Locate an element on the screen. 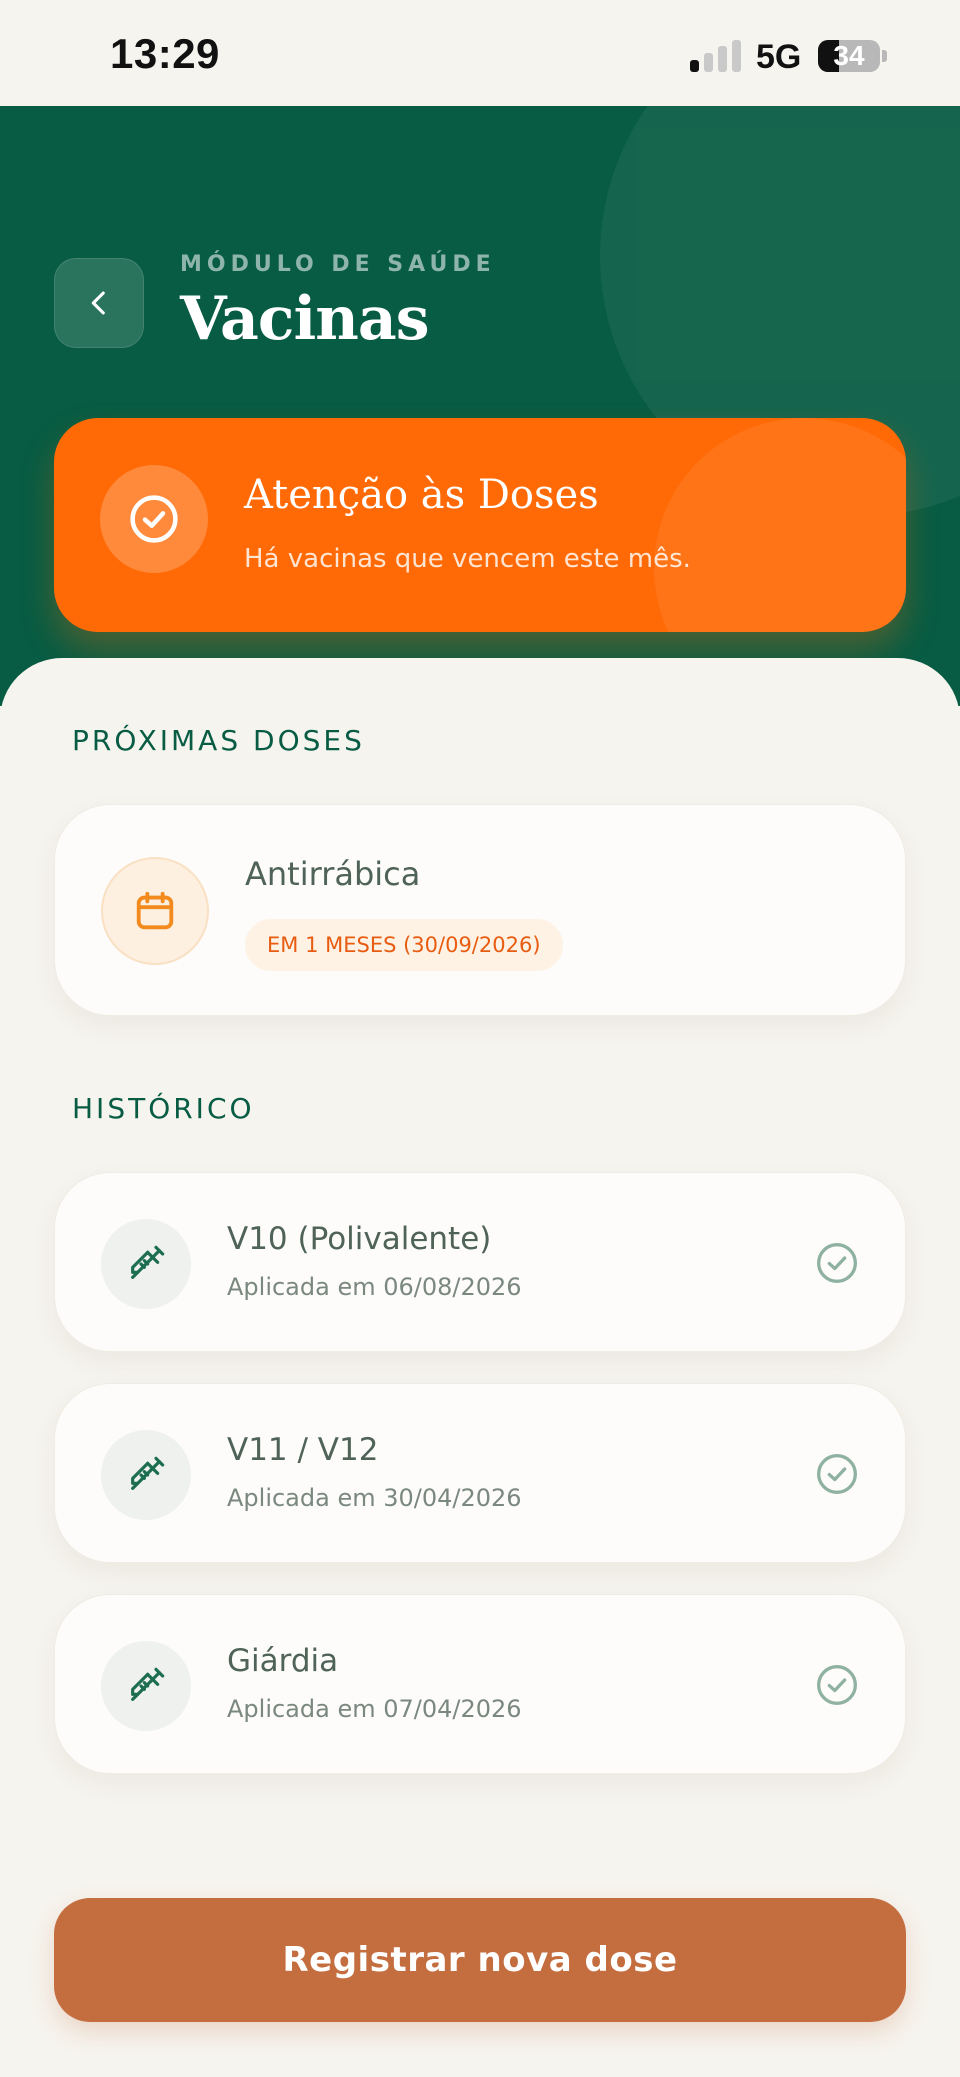 This screenshot has width=960, height=2077. battery-nub is located at coordinates (884, 56).